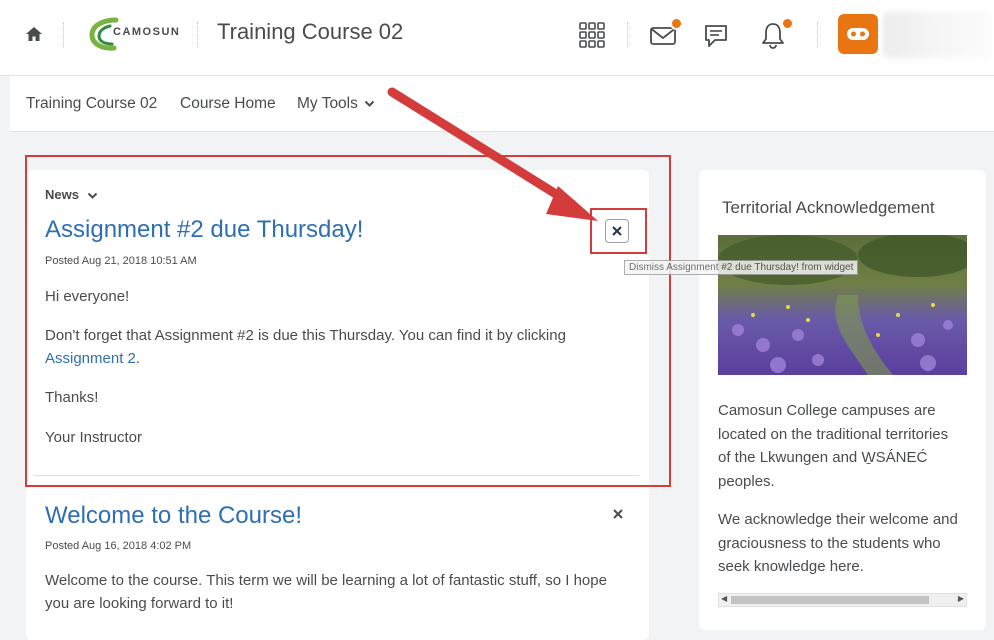  Describe the element at coordinates (34, 34) in the screenshot. I see `home-icon` at that location.